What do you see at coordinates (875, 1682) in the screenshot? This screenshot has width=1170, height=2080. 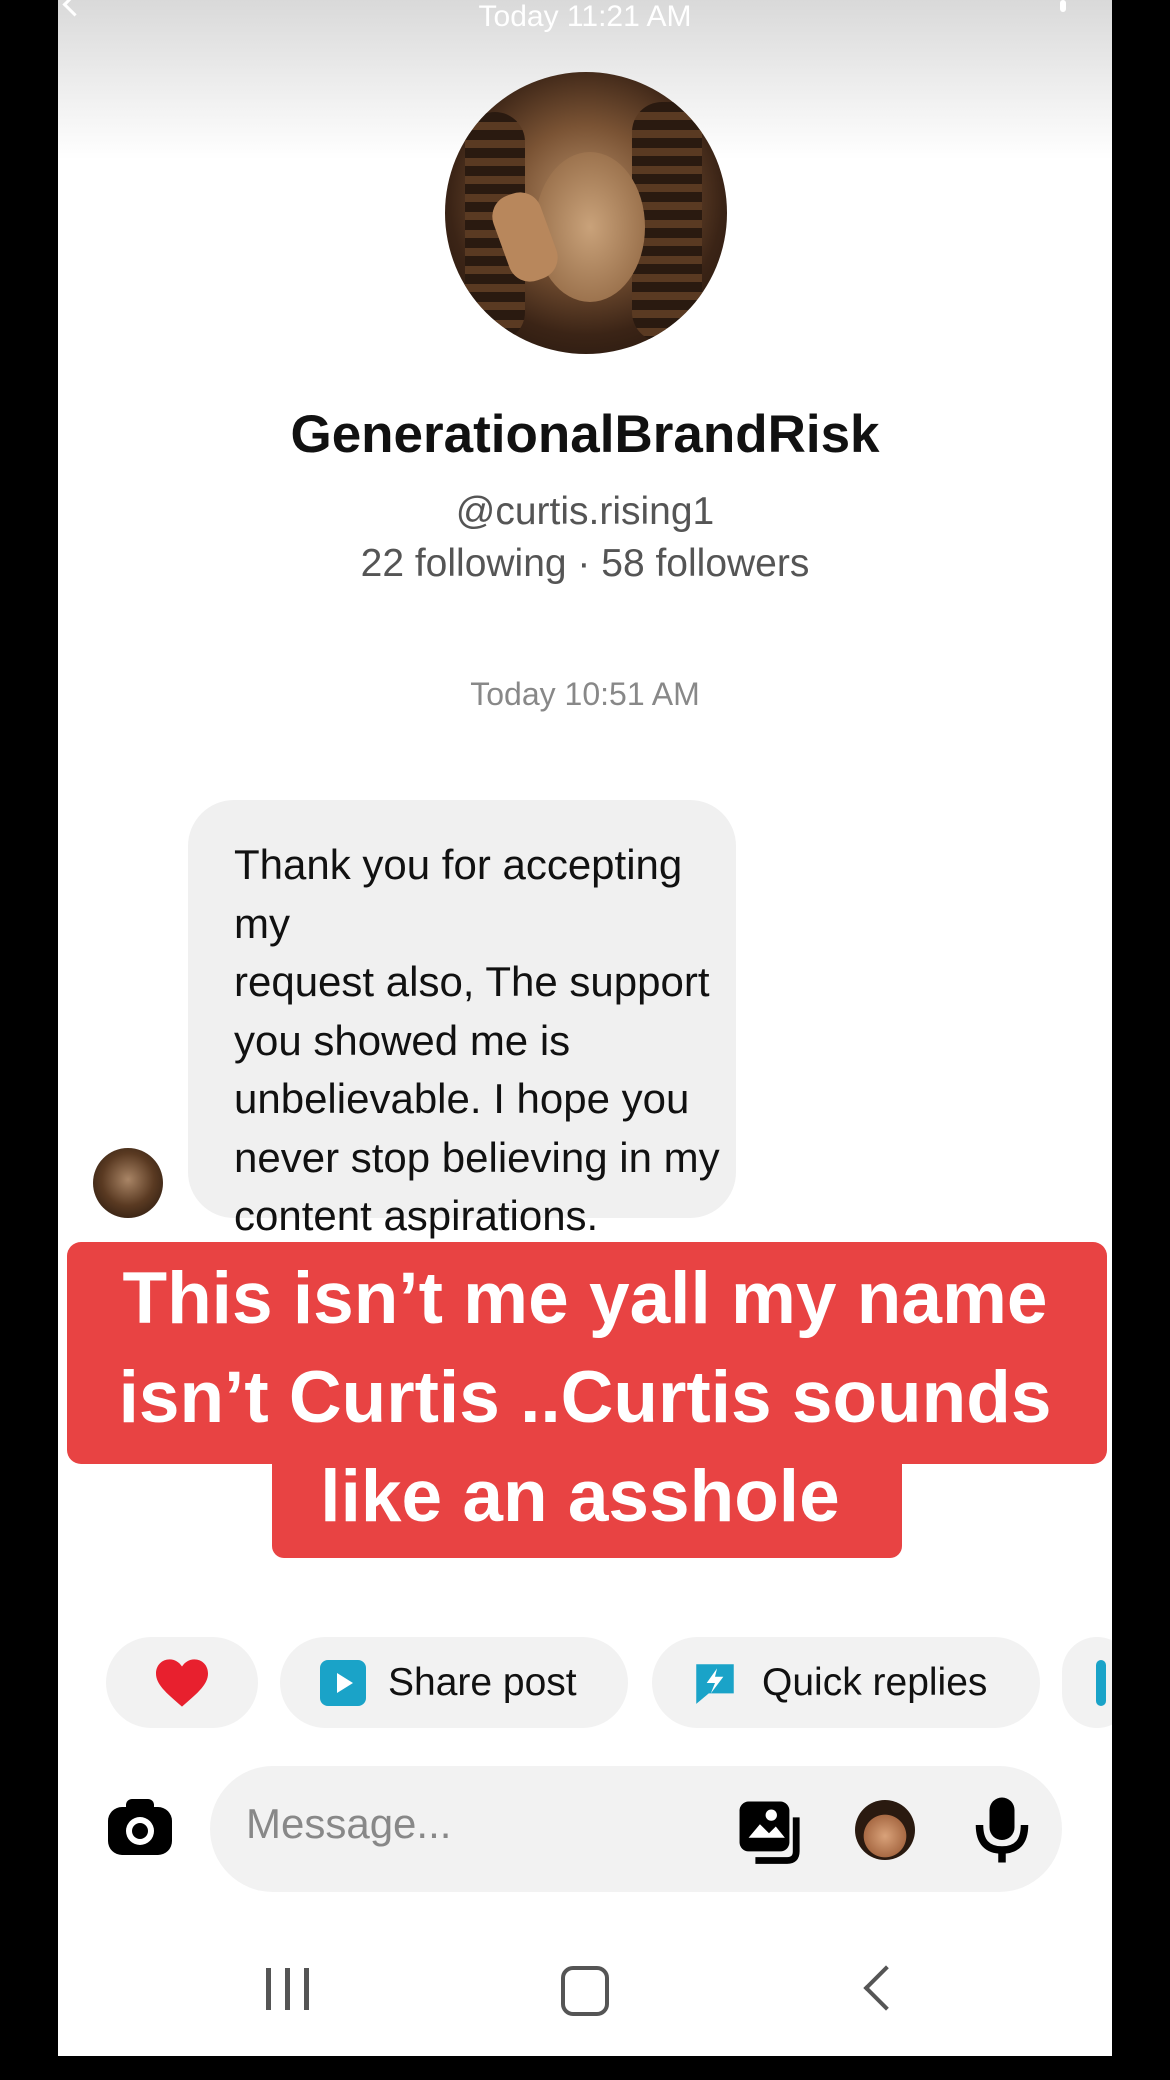 I see `quick-replies-label: Quick replies` at bounding box center [875, 1682].